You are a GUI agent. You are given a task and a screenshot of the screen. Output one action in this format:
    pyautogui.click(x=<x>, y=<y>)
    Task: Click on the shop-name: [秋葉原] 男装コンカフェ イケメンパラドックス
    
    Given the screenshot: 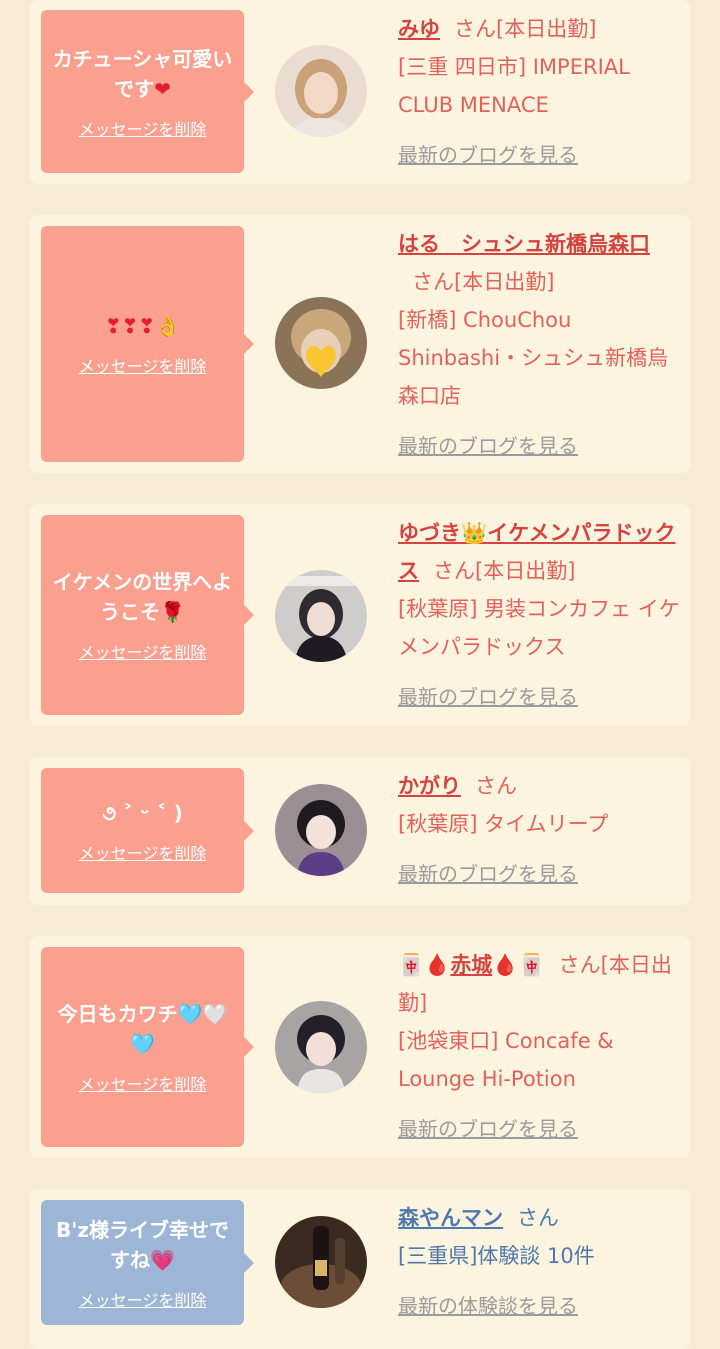 What is the action you would take?
    pyautogui.click(x=539, y=628)
    